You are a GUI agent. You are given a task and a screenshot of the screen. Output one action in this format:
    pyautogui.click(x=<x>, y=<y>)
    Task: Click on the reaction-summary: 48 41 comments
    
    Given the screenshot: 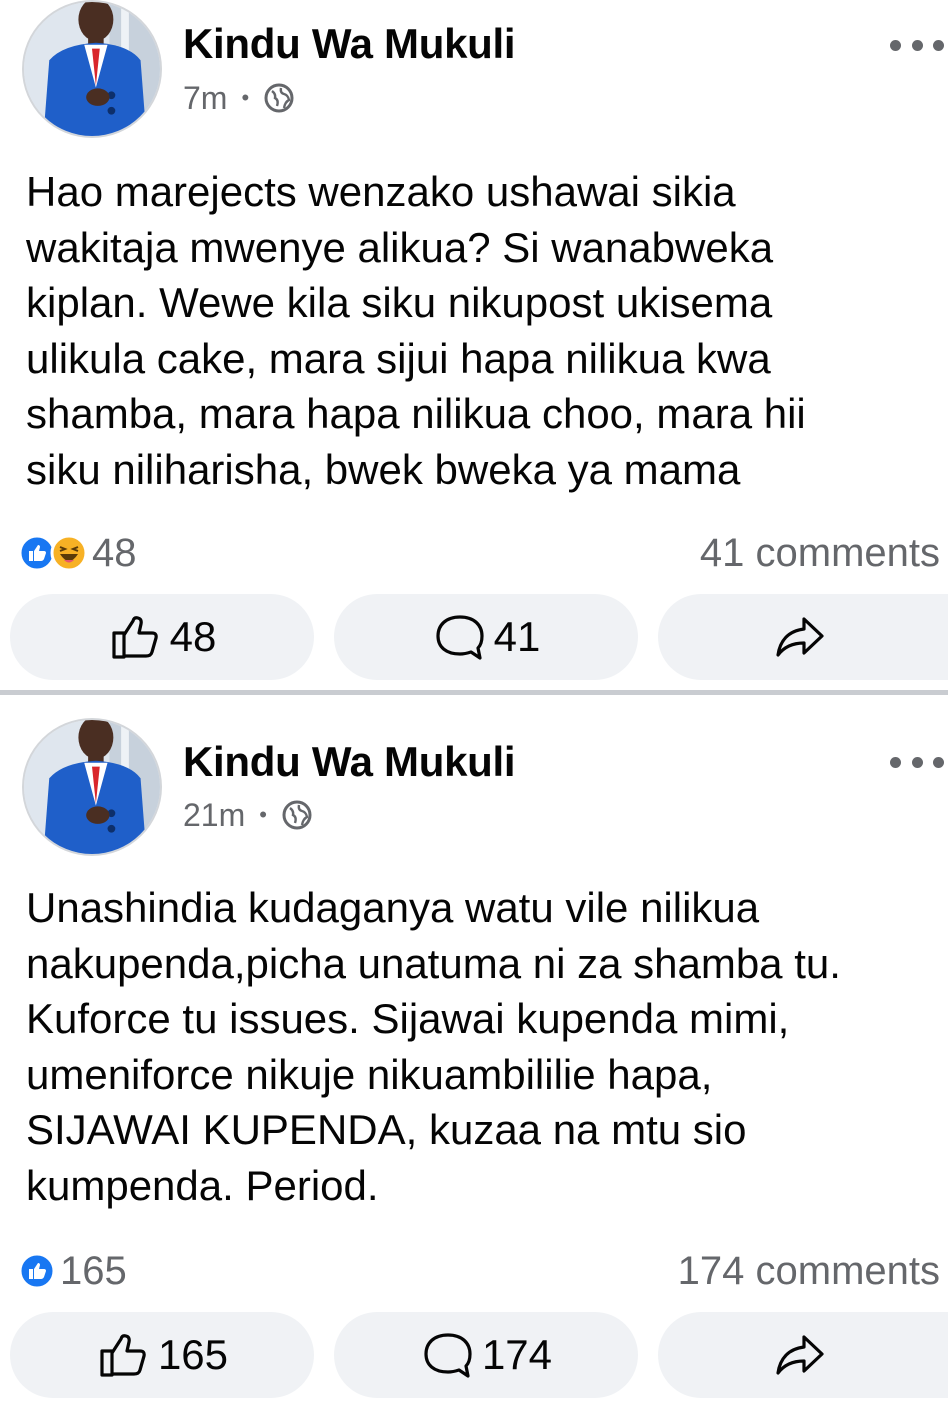 What is the action you would take?
    pyautogui.click(x=479, y=553)
    